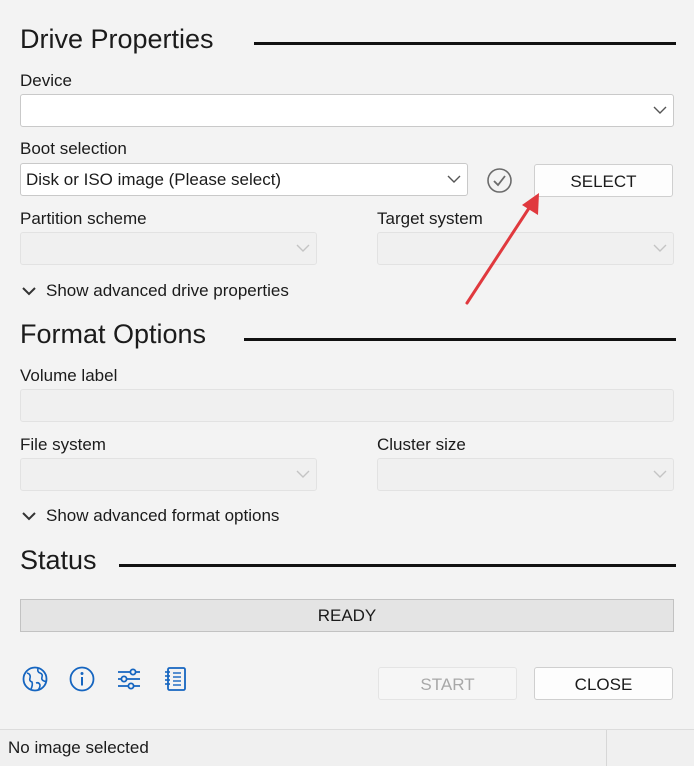  I want to click on device-dropdown, so click(347, 110).